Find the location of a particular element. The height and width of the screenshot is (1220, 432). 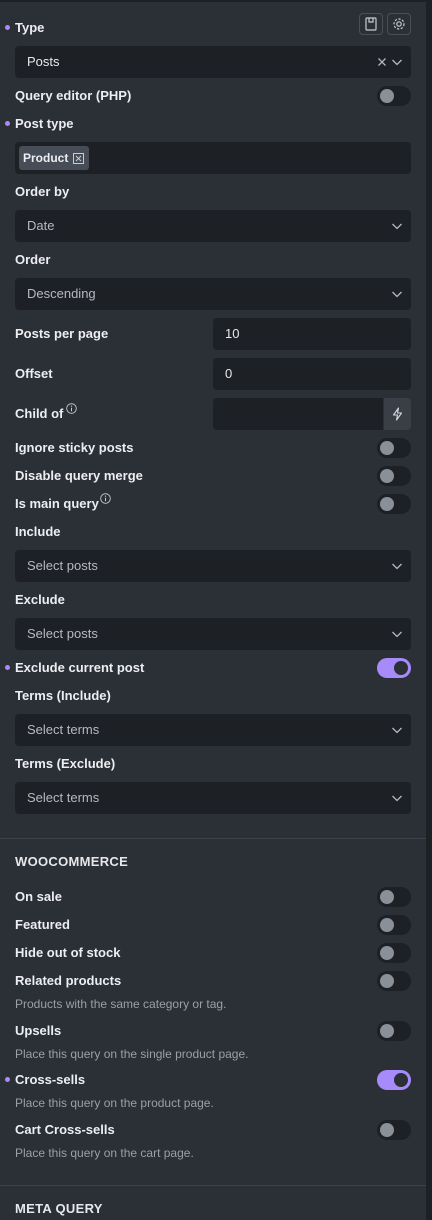

save-template-button is located at coordinates (371, 24).